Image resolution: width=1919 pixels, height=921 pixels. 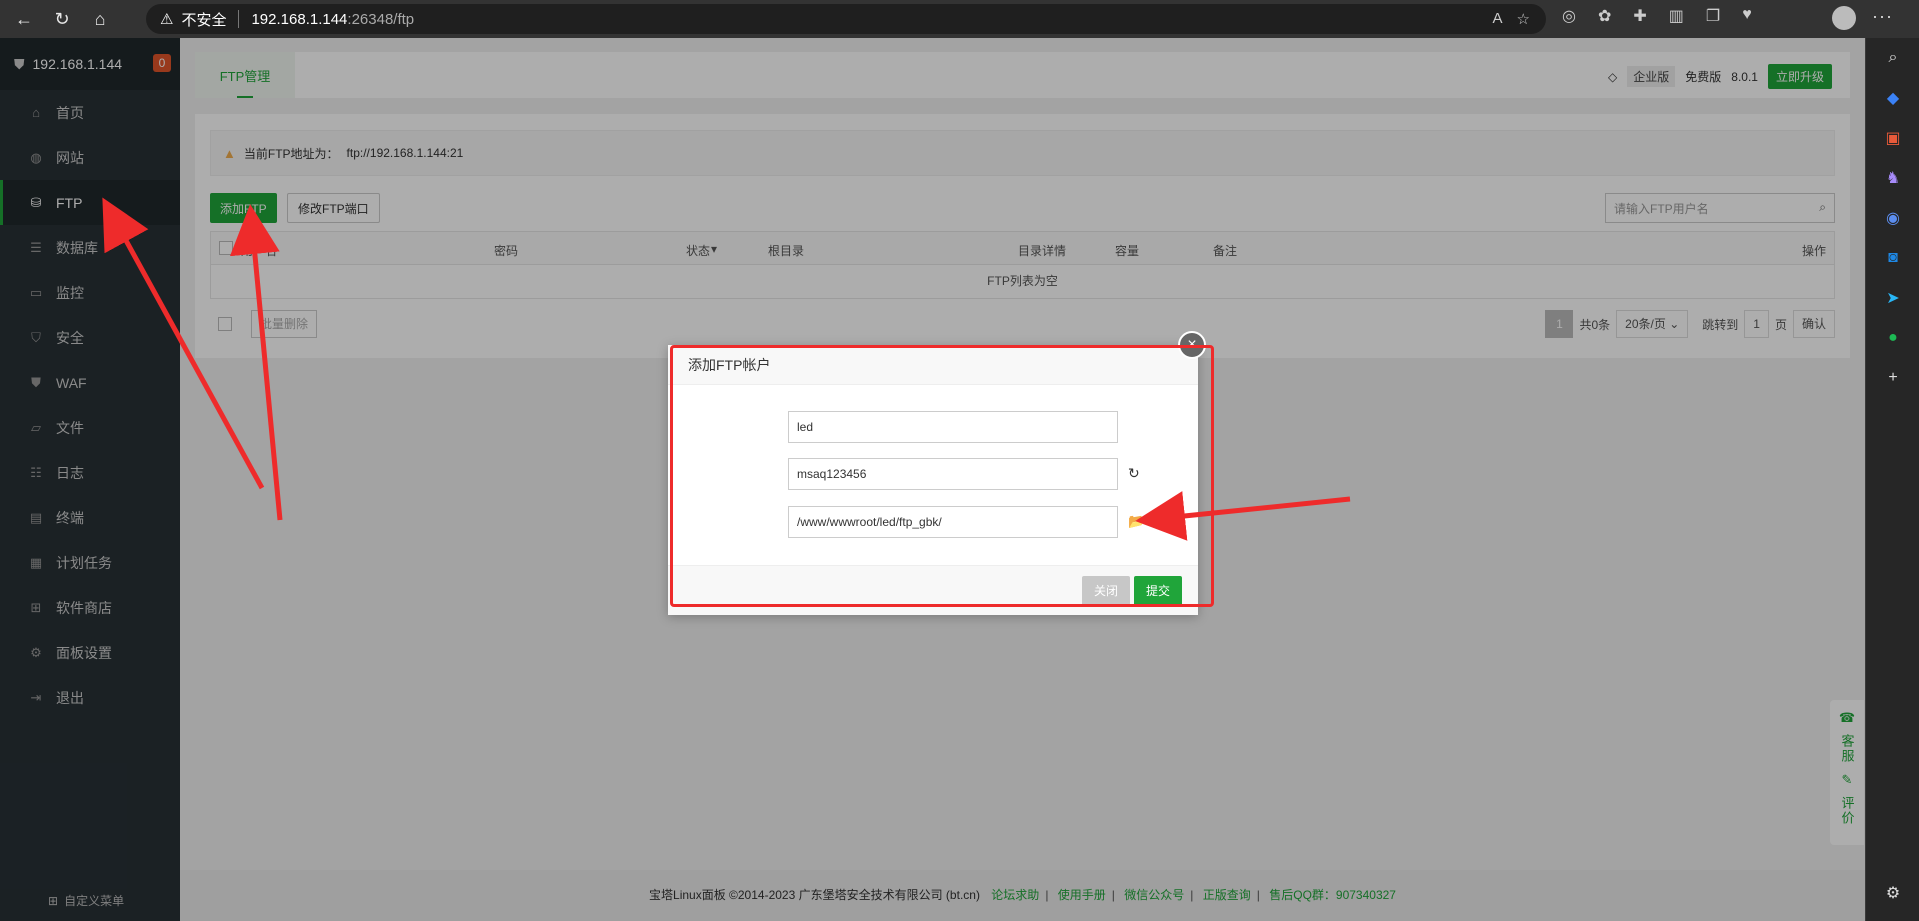 What do you see at coordinates (1604, 16) in the screenshot?
I see `extension-cookie-icon: ✿` at bounding box center [1604, 16].